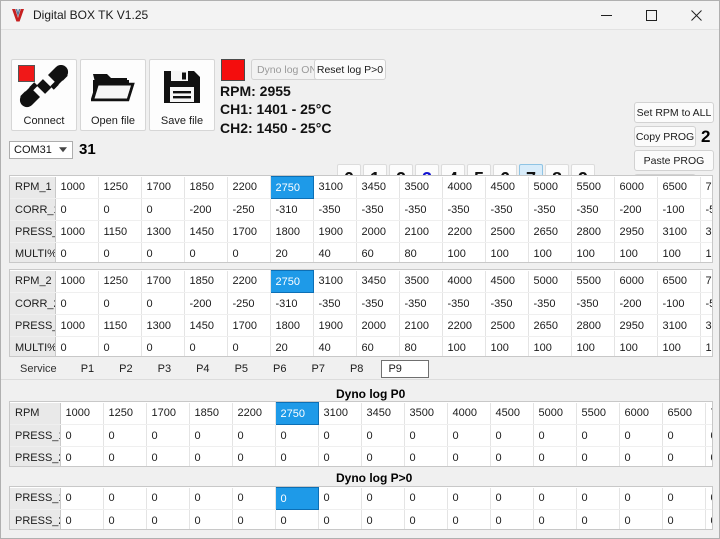 The image size is (720, 539). What do you see at coordinates (120, 231) in the screenshot?
I see `grid-cell: 1150` at bounding box center [120, 231].